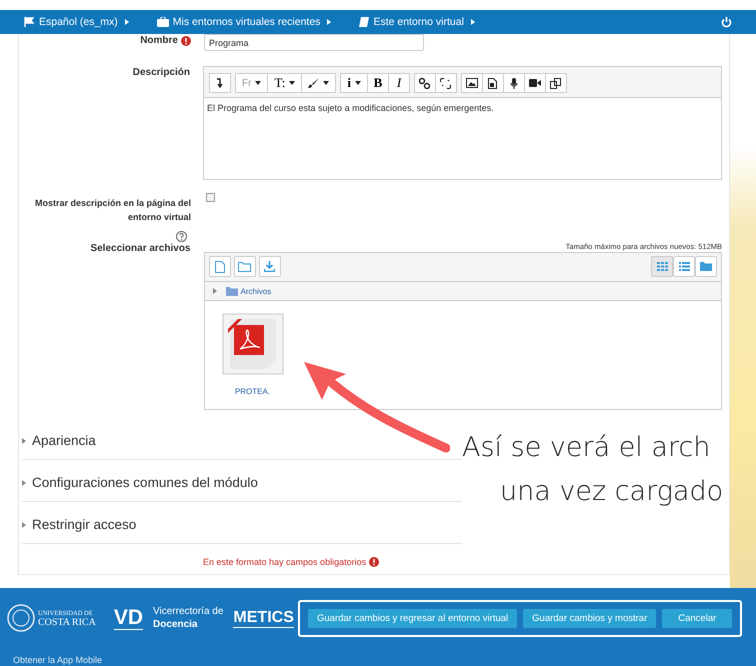 The height and width of the screenshot is (666, 756). Describe the element at coordinates (513, 83) in the screenshot. I see `microphone-icon` at that location.